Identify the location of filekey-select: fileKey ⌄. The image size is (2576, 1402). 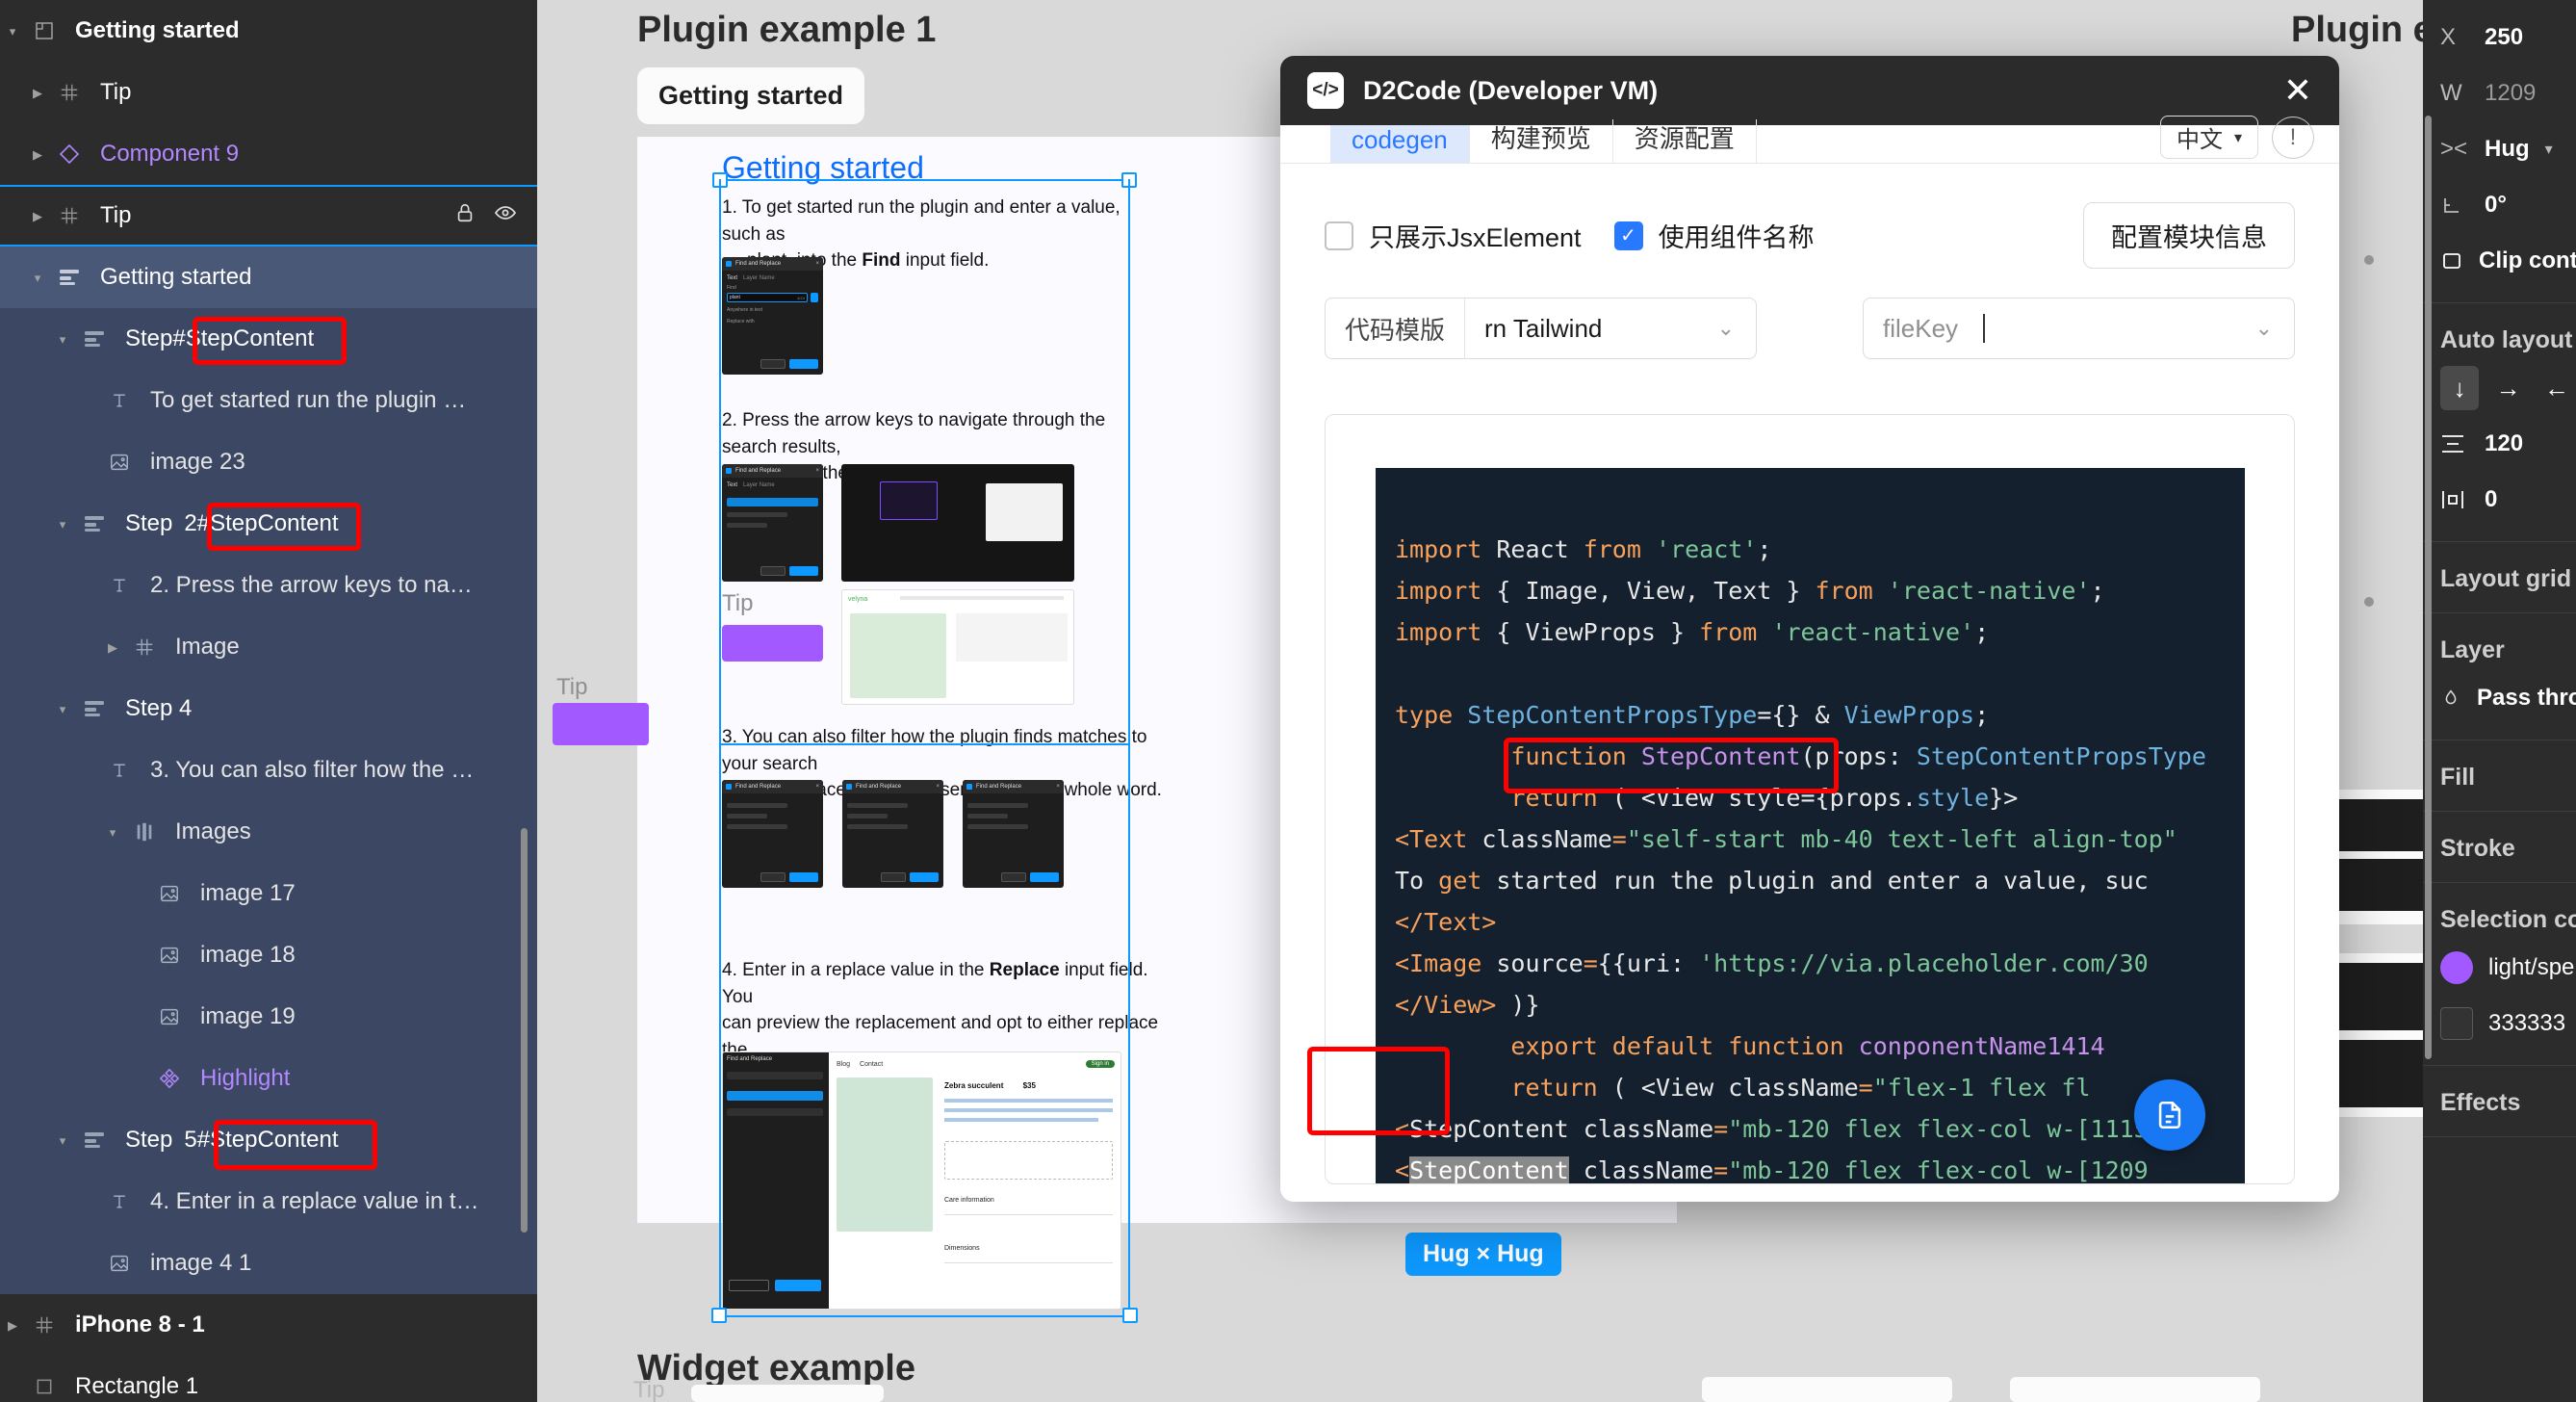
(2079, 328).